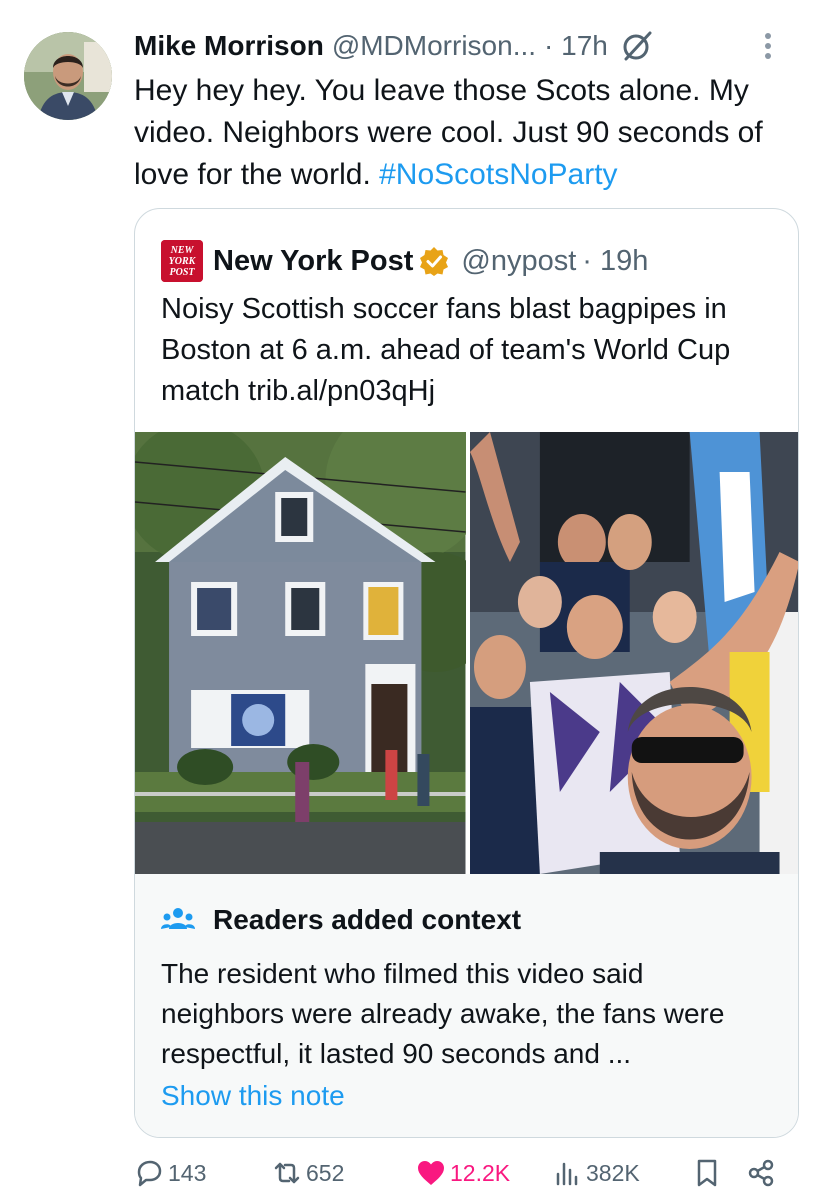 The width and height of the screenshot is (825, 1200). I want to click on post-time: · 17h, so click(576, 46).